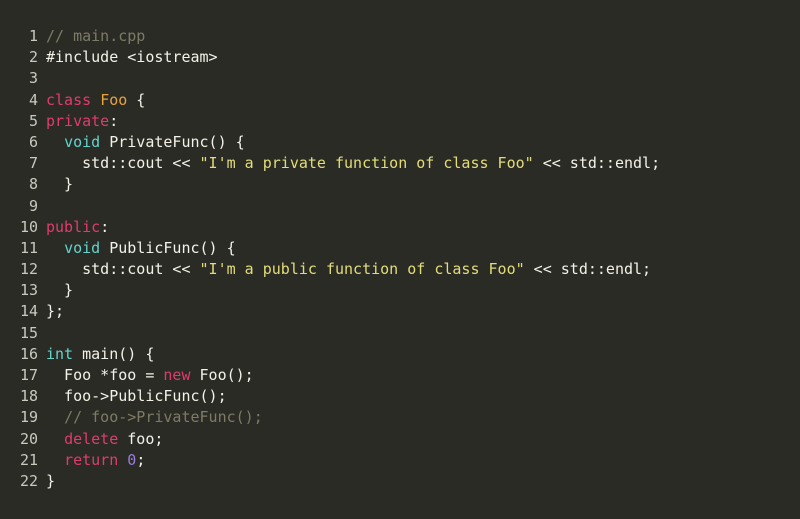  What do you see at coordinates (400, 481) in the screenshot?
I see `code-line: 22}` at bounding box center [400, 481].